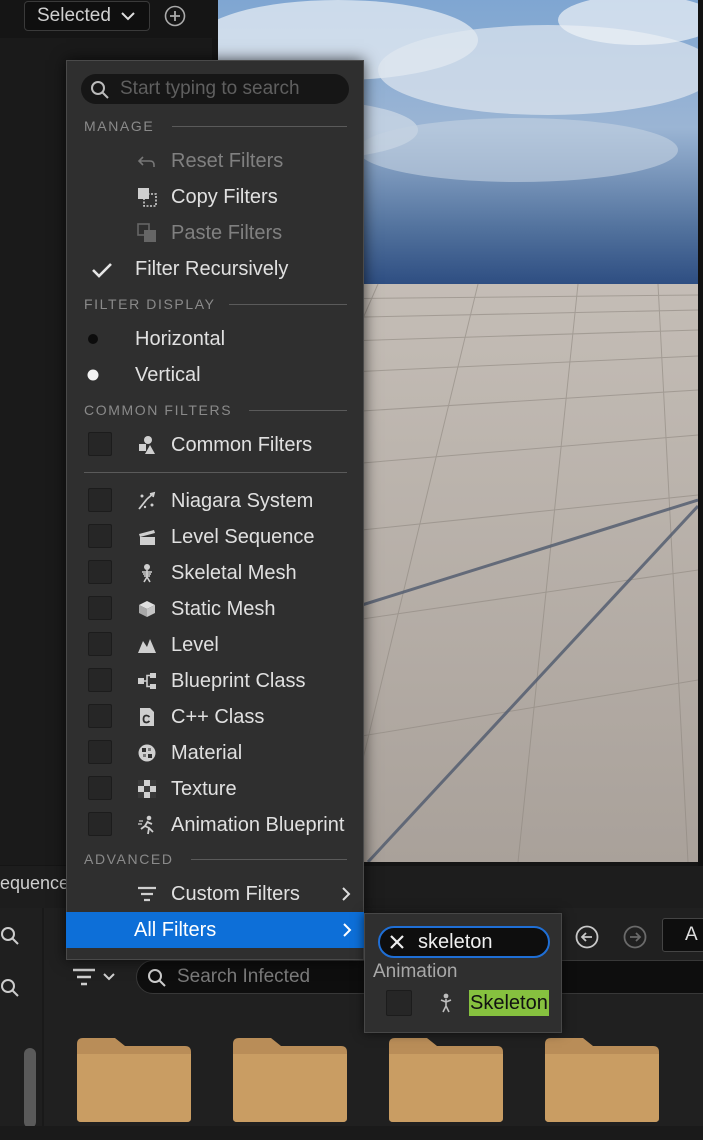 Image resolution: width=703 pixels, height=1140 pixels. What do you see at coordinates (215, 161) in the screenshot?
I see `reset-filters-item: Reset Filters` at bounding box center [215, 161].